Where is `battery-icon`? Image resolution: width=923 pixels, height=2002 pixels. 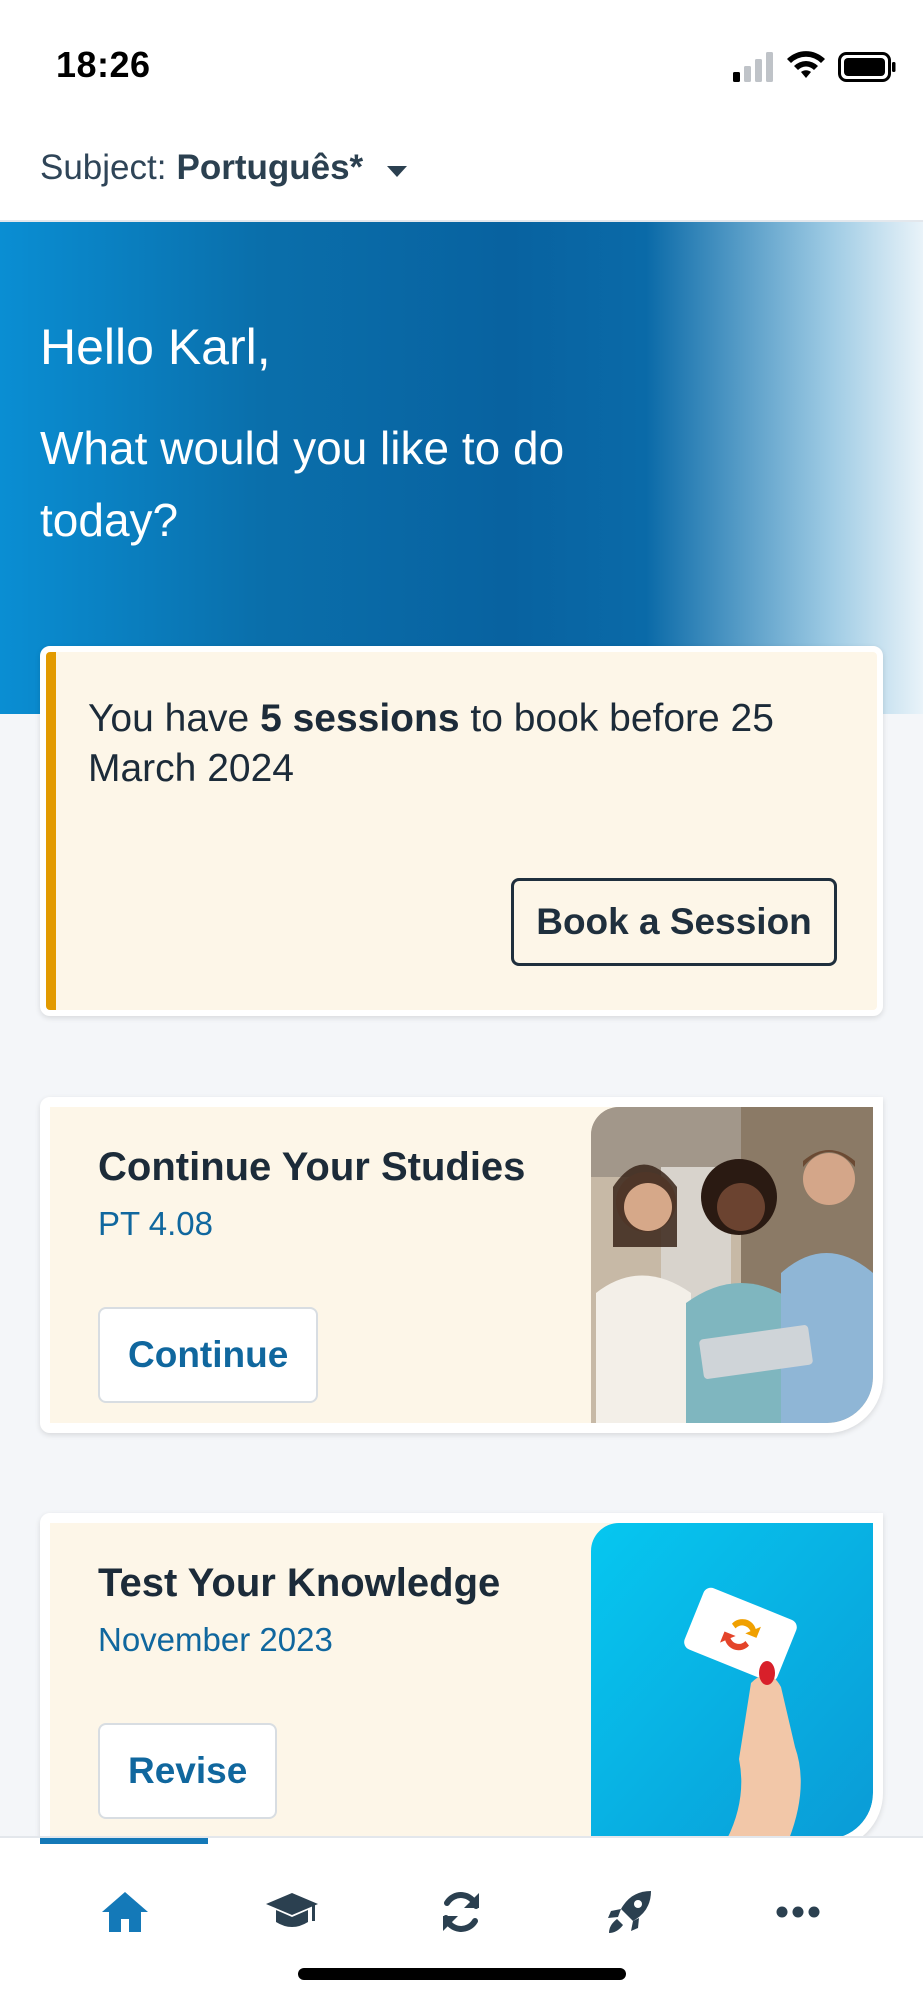 battery-icon is located at coordinates (867, 67).